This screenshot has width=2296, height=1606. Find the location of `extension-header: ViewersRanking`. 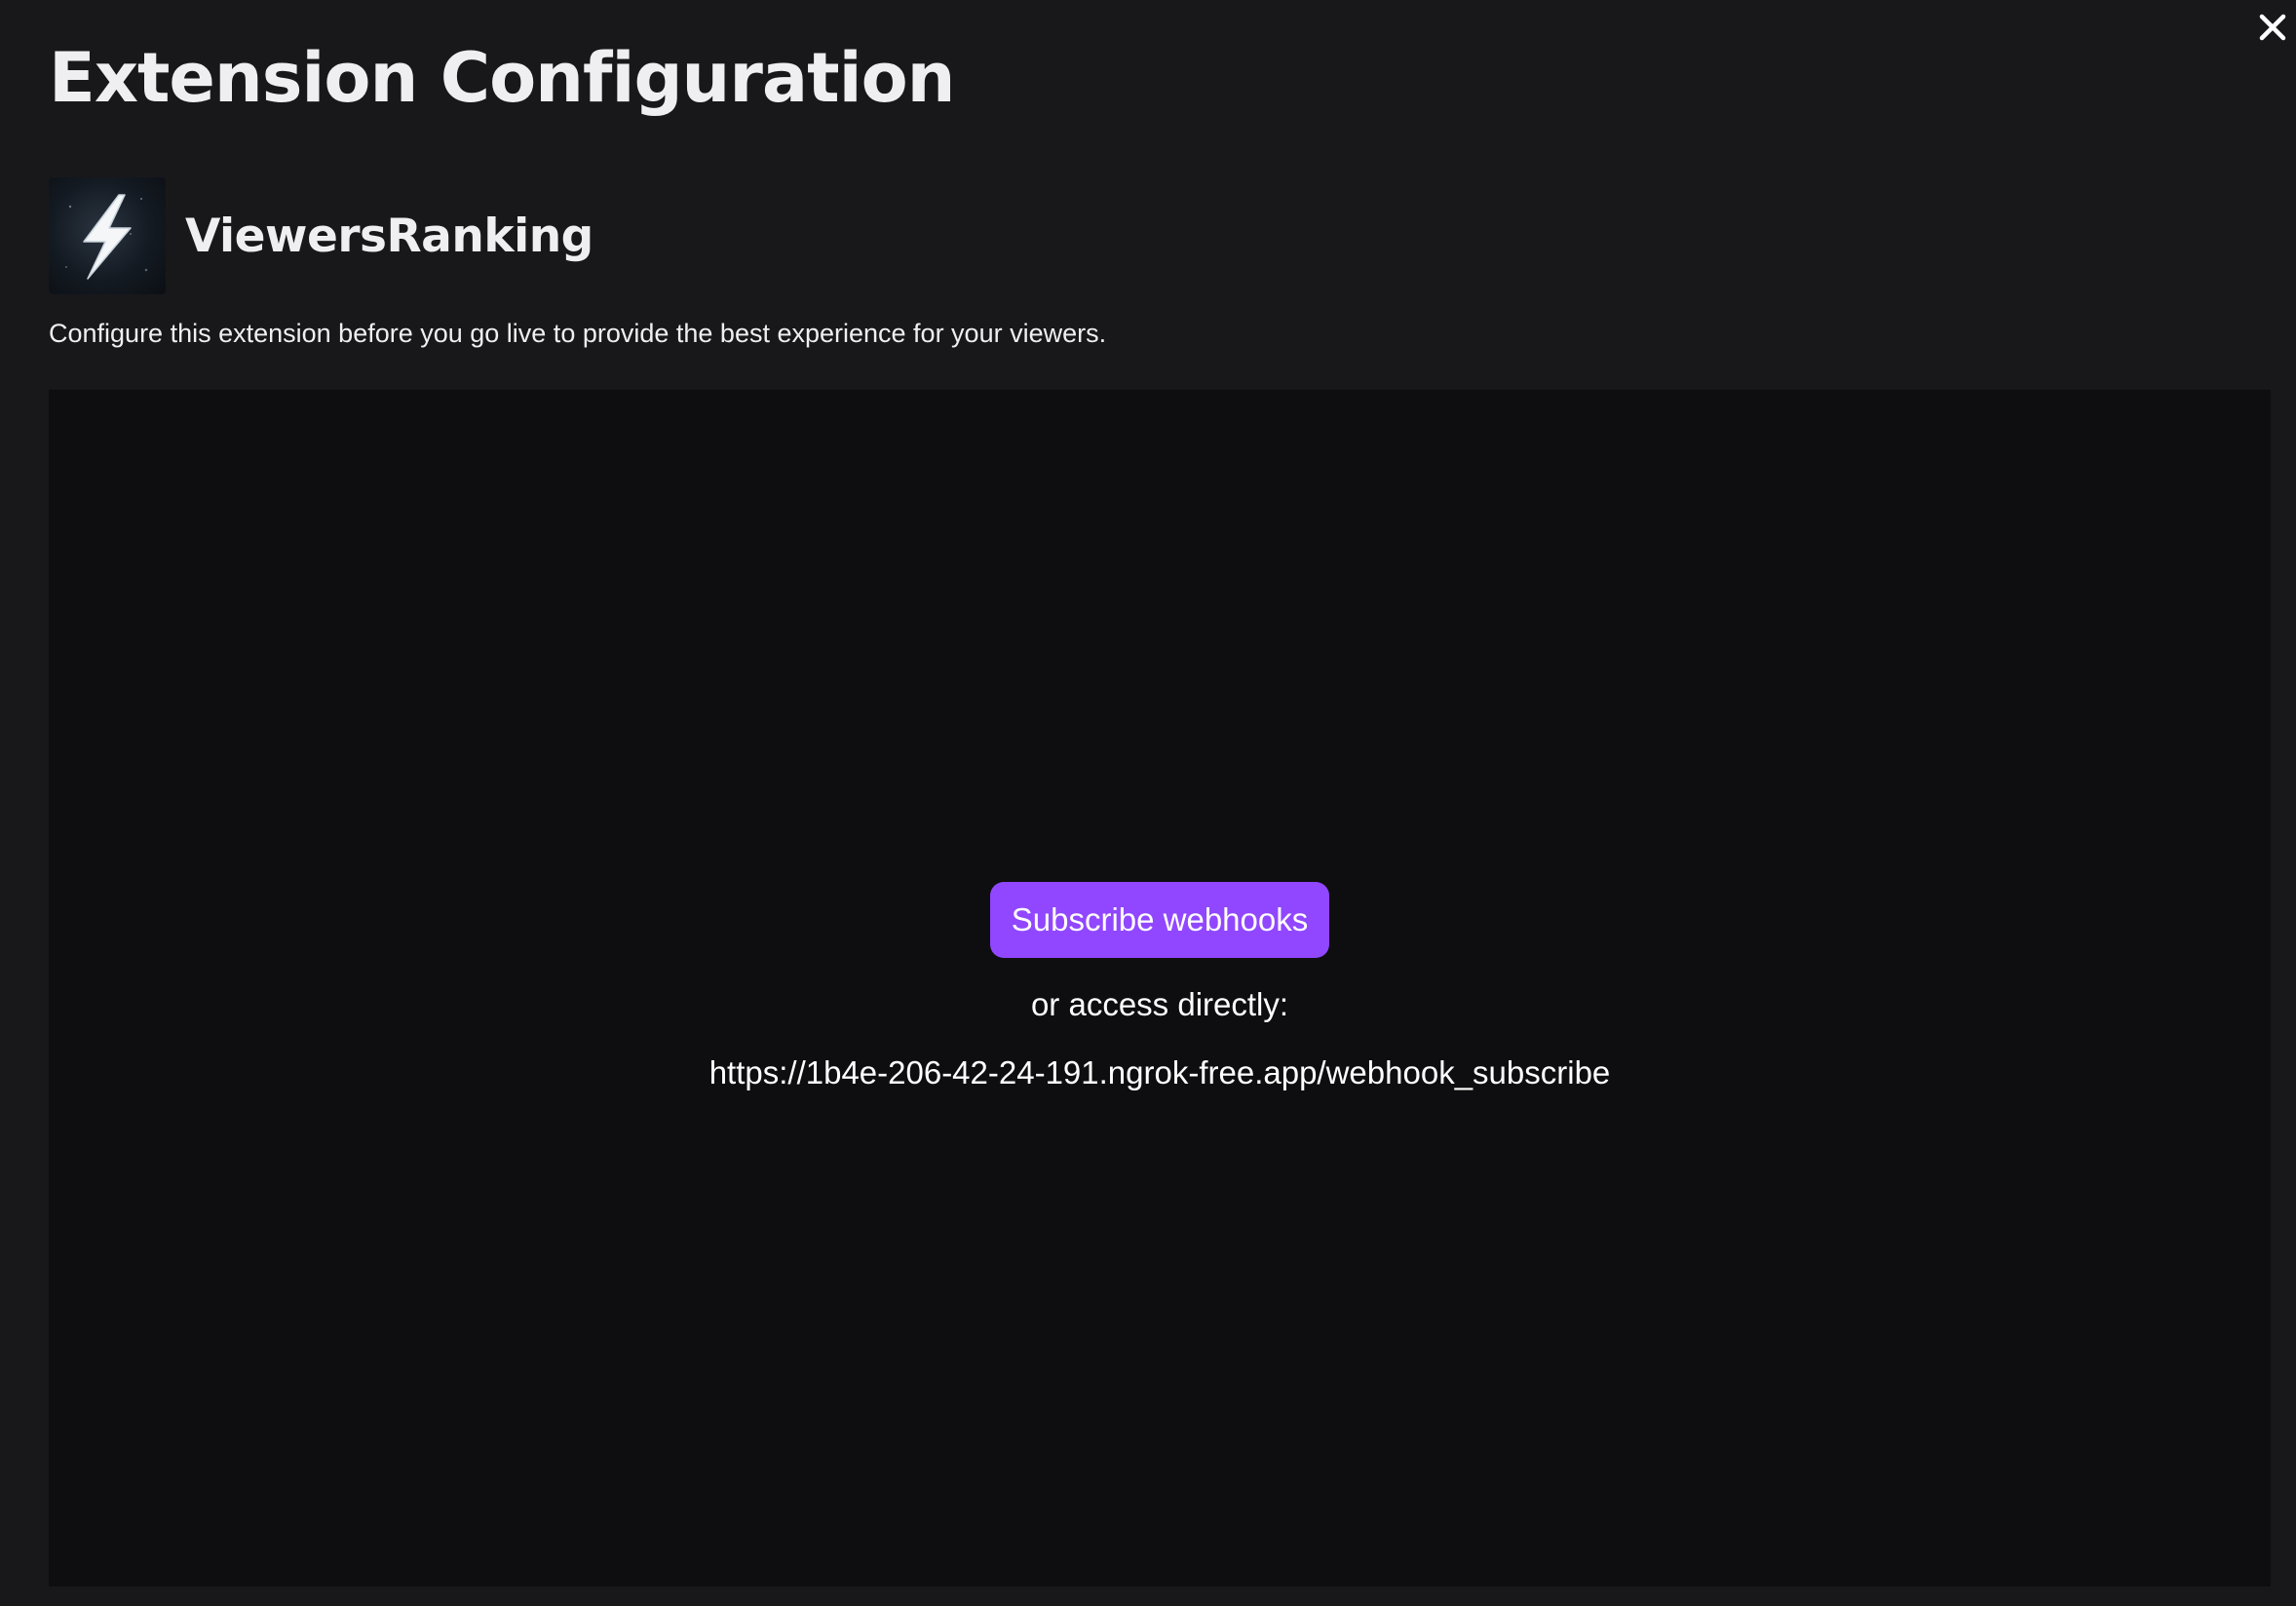

extension-header: ViewersRanking is located at coordinates (321, 235).